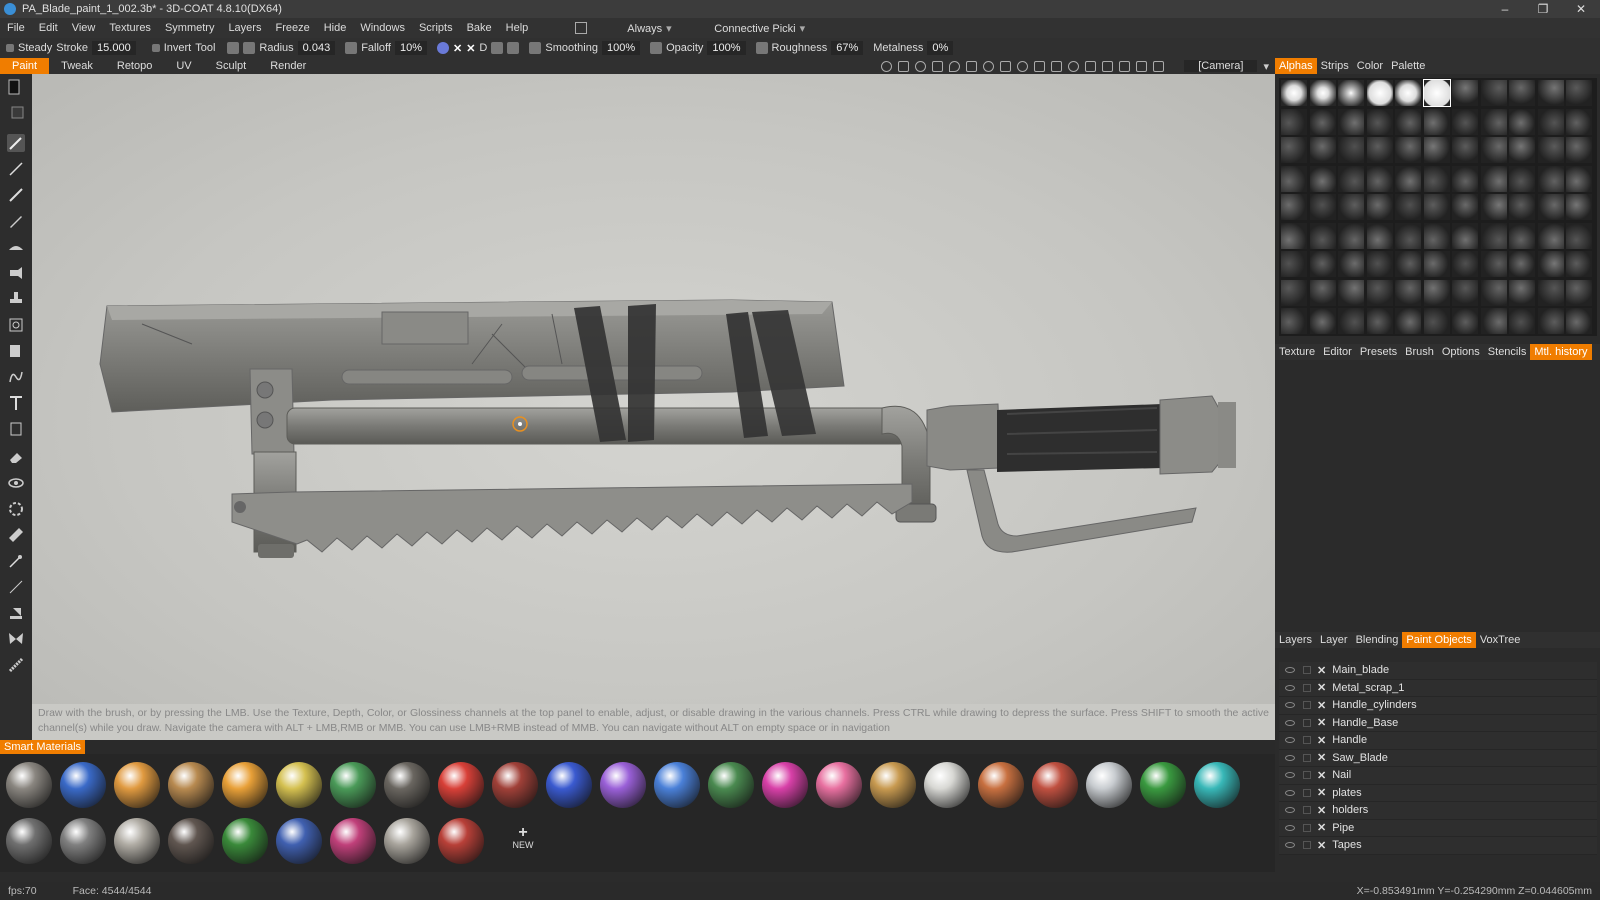 The height and width of the screenshot is (900, 1600). I want to click on image-icon, so click(904, 66).